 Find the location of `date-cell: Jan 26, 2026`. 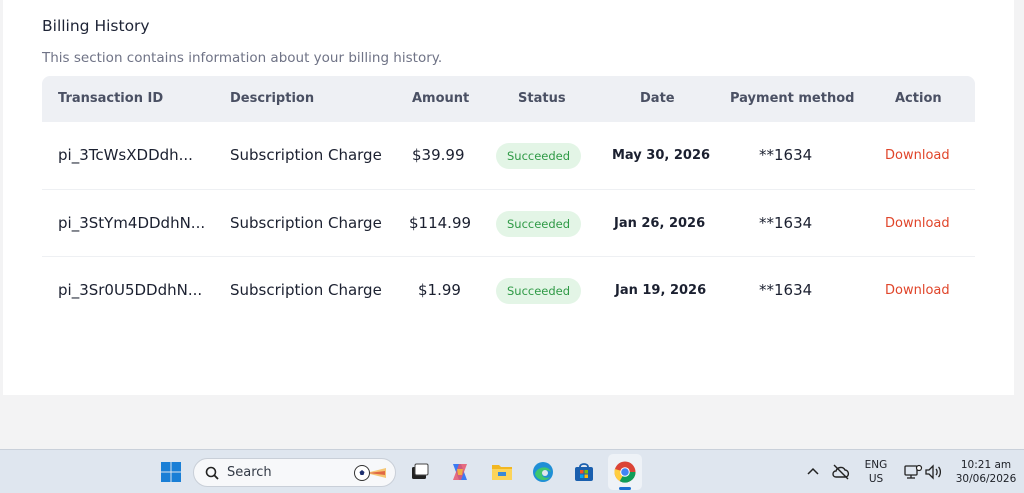

date-cell: Jan 26, 2026 is located at coordinates (660, 223).